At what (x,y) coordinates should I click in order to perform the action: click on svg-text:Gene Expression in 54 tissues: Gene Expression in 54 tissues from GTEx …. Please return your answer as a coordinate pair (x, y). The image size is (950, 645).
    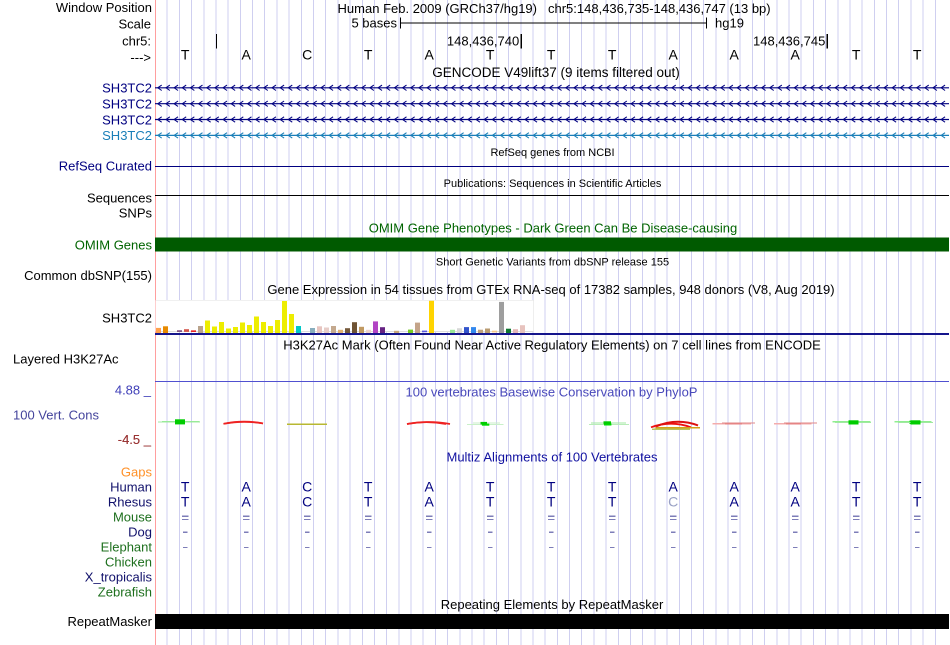
    Looking at the image, I should click on (550, 289).